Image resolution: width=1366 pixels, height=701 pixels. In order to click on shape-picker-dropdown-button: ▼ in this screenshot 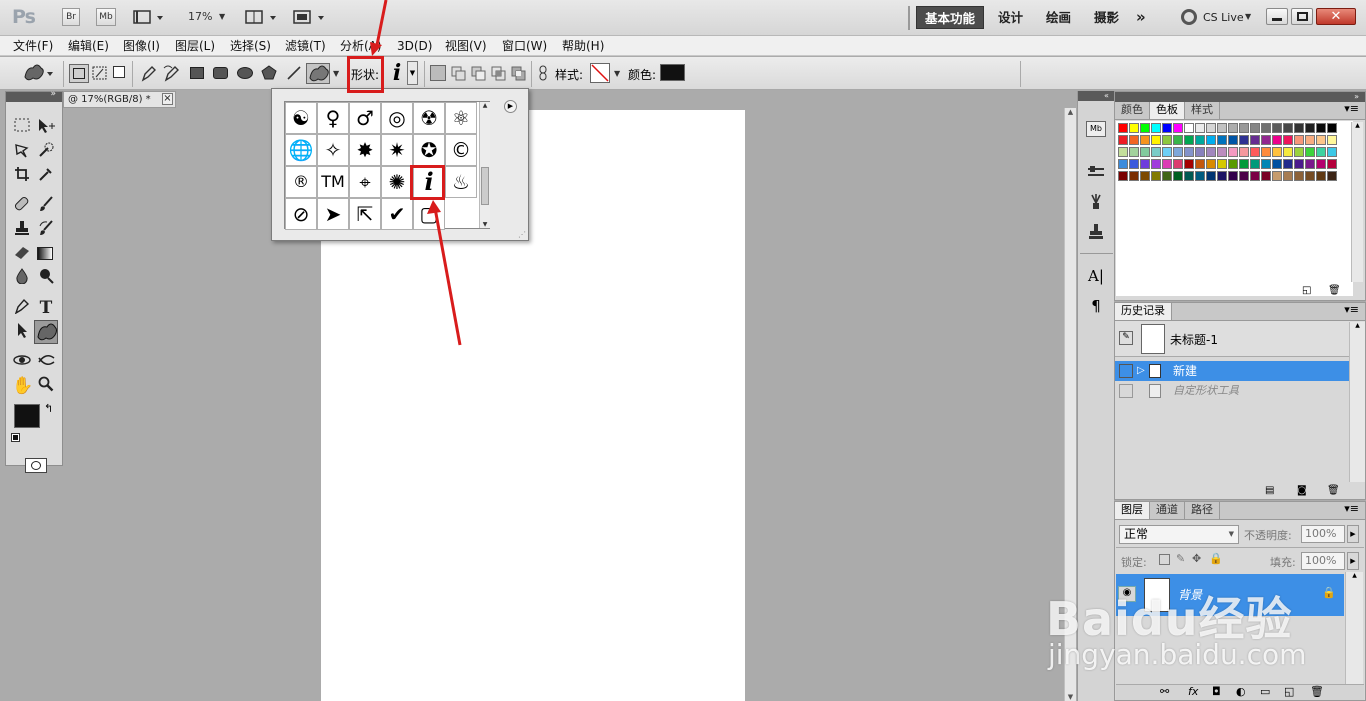, I will do `click(412, 73)`.